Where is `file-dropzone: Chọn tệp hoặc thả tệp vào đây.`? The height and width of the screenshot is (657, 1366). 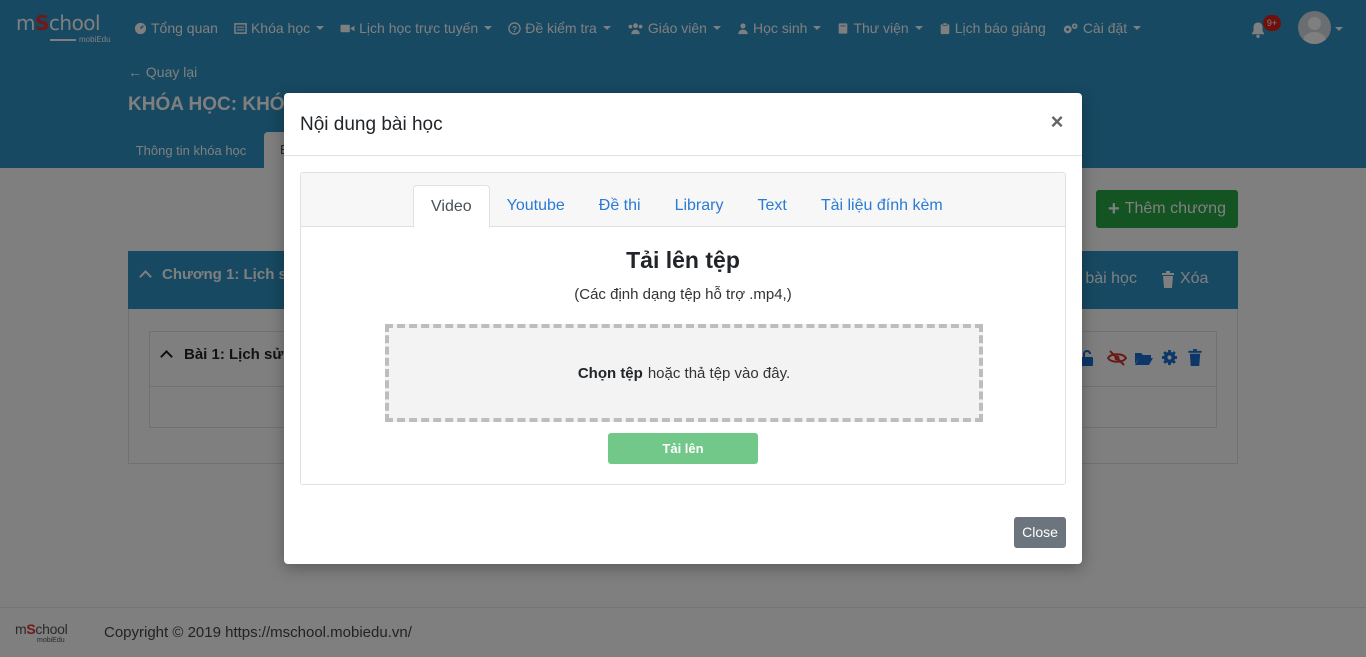 file-dropzone: Chọn tệp hoặc thả tệp vào đây. is located at coordinates (684, 373).